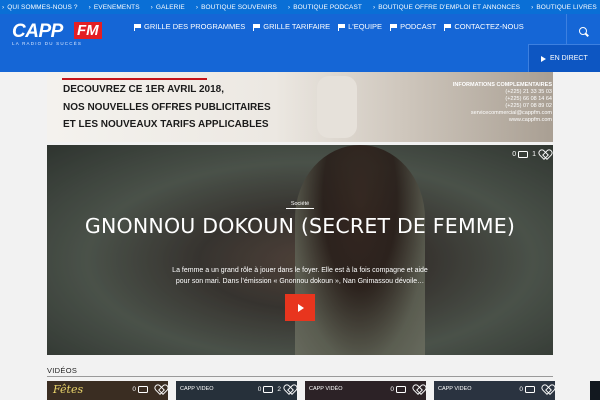 The image size is (600, 400). Describe the element at coordinates (143, 89) in the screenshot. I see `banner-line-1: DECOUVREZ CE 1ER AVRIL 2018,` at that location.